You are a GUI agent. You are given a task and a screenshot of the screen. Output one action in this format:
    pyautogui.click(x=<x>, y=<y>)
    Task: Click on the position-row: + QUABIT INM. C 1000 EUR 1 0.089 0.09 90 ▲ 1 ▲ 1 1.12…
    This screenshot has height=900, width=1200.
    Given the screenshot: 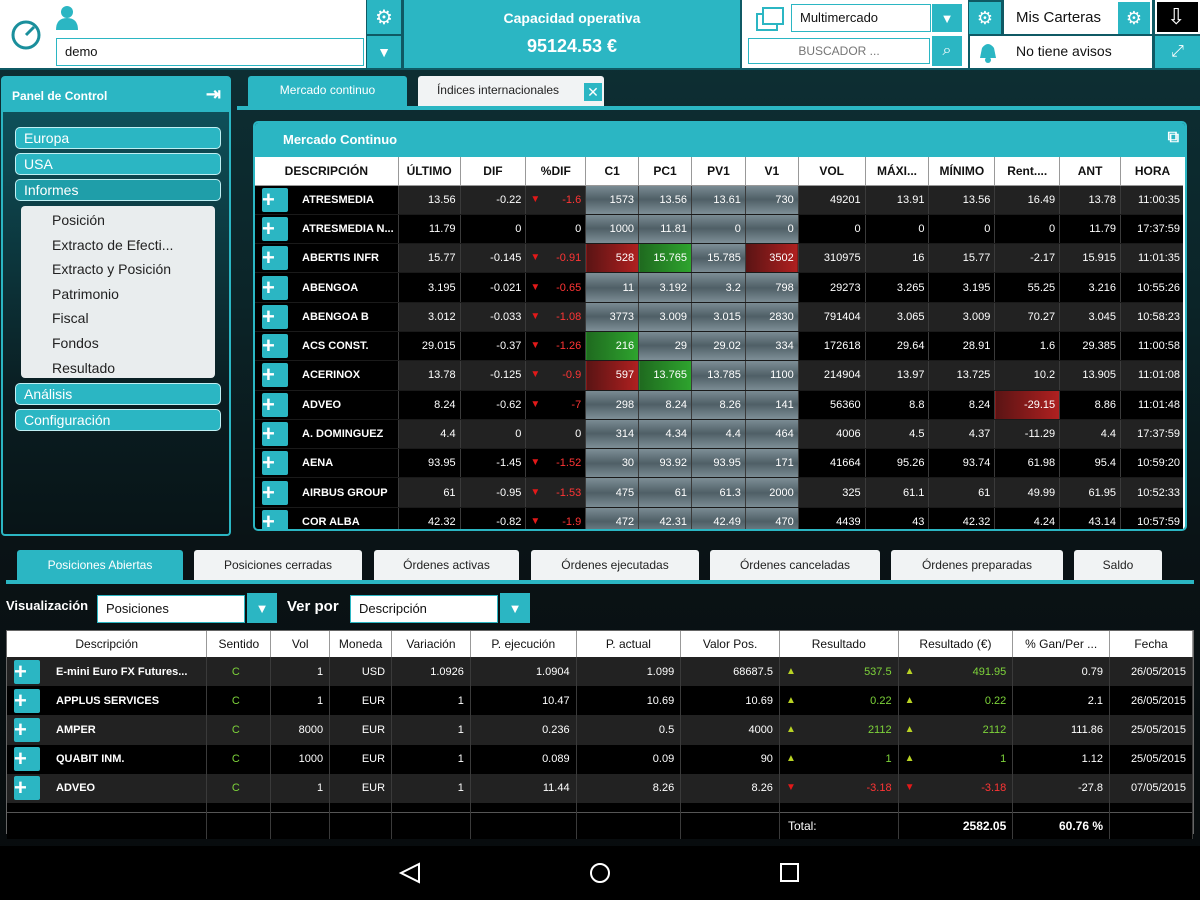 What is the action you would take?
    pyautogui.click(x=600, y=759)
    